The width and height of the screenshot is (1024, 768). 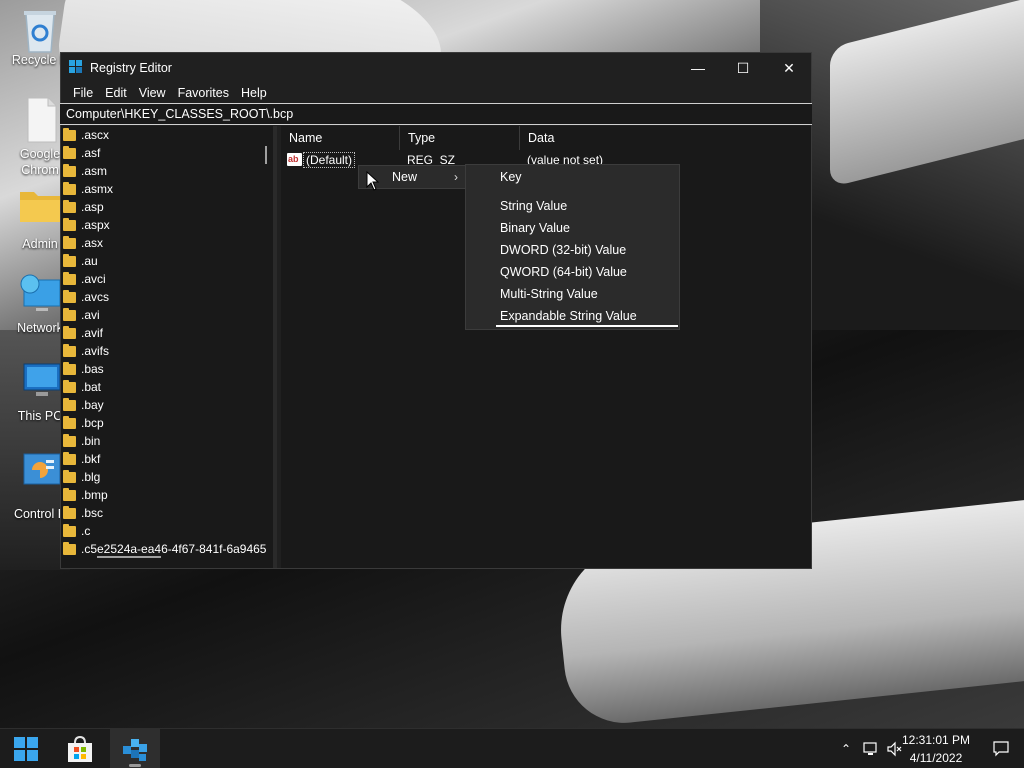 I want to click on tree-item: .asf, so click(x=80, y=153).